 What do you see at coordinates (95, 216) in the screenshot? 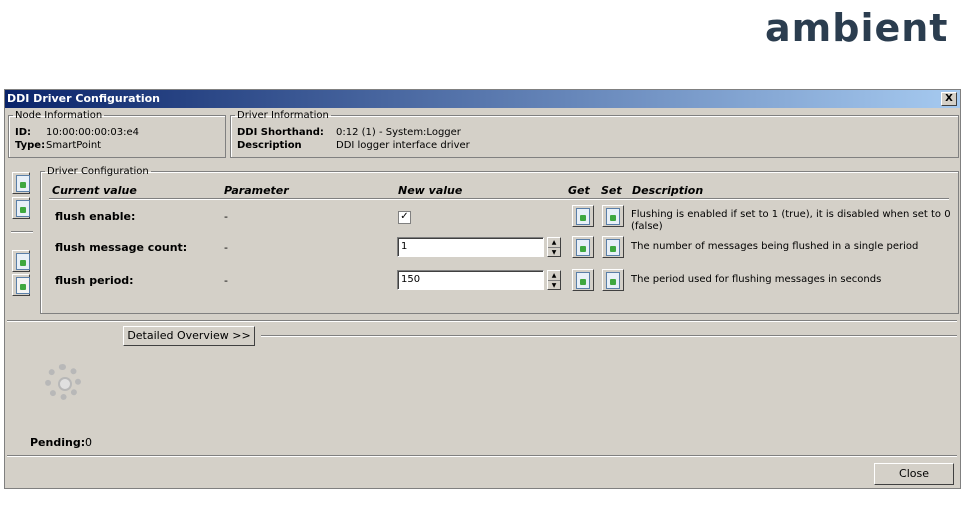
I see `row-label-flush-enable: flush enable:` at bounding box center [95, 216].